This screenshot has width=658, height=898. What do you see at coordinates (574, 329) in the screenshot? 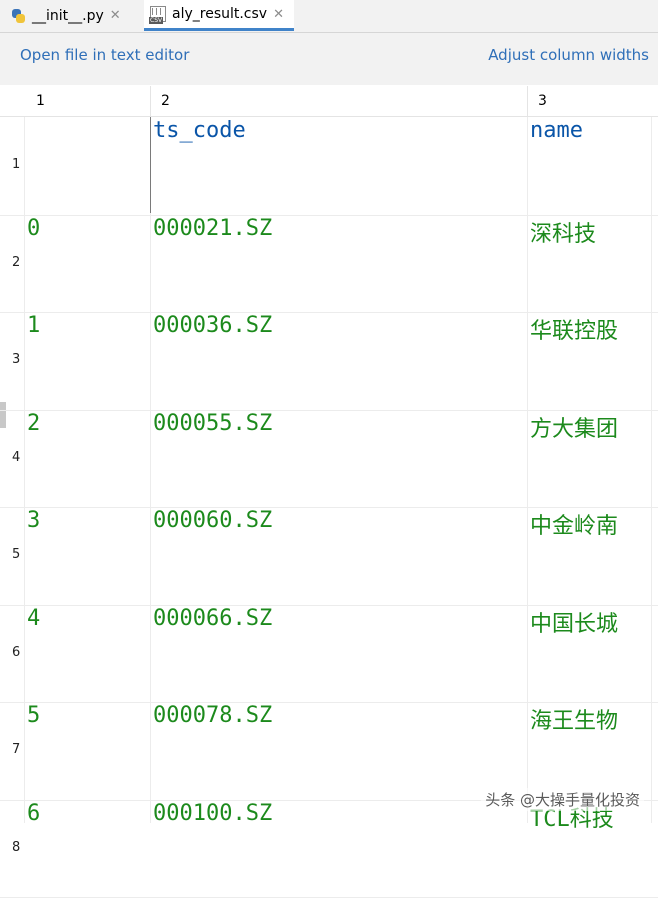
I see `table-cell: 华联控股` at bounding box center [574, 329].